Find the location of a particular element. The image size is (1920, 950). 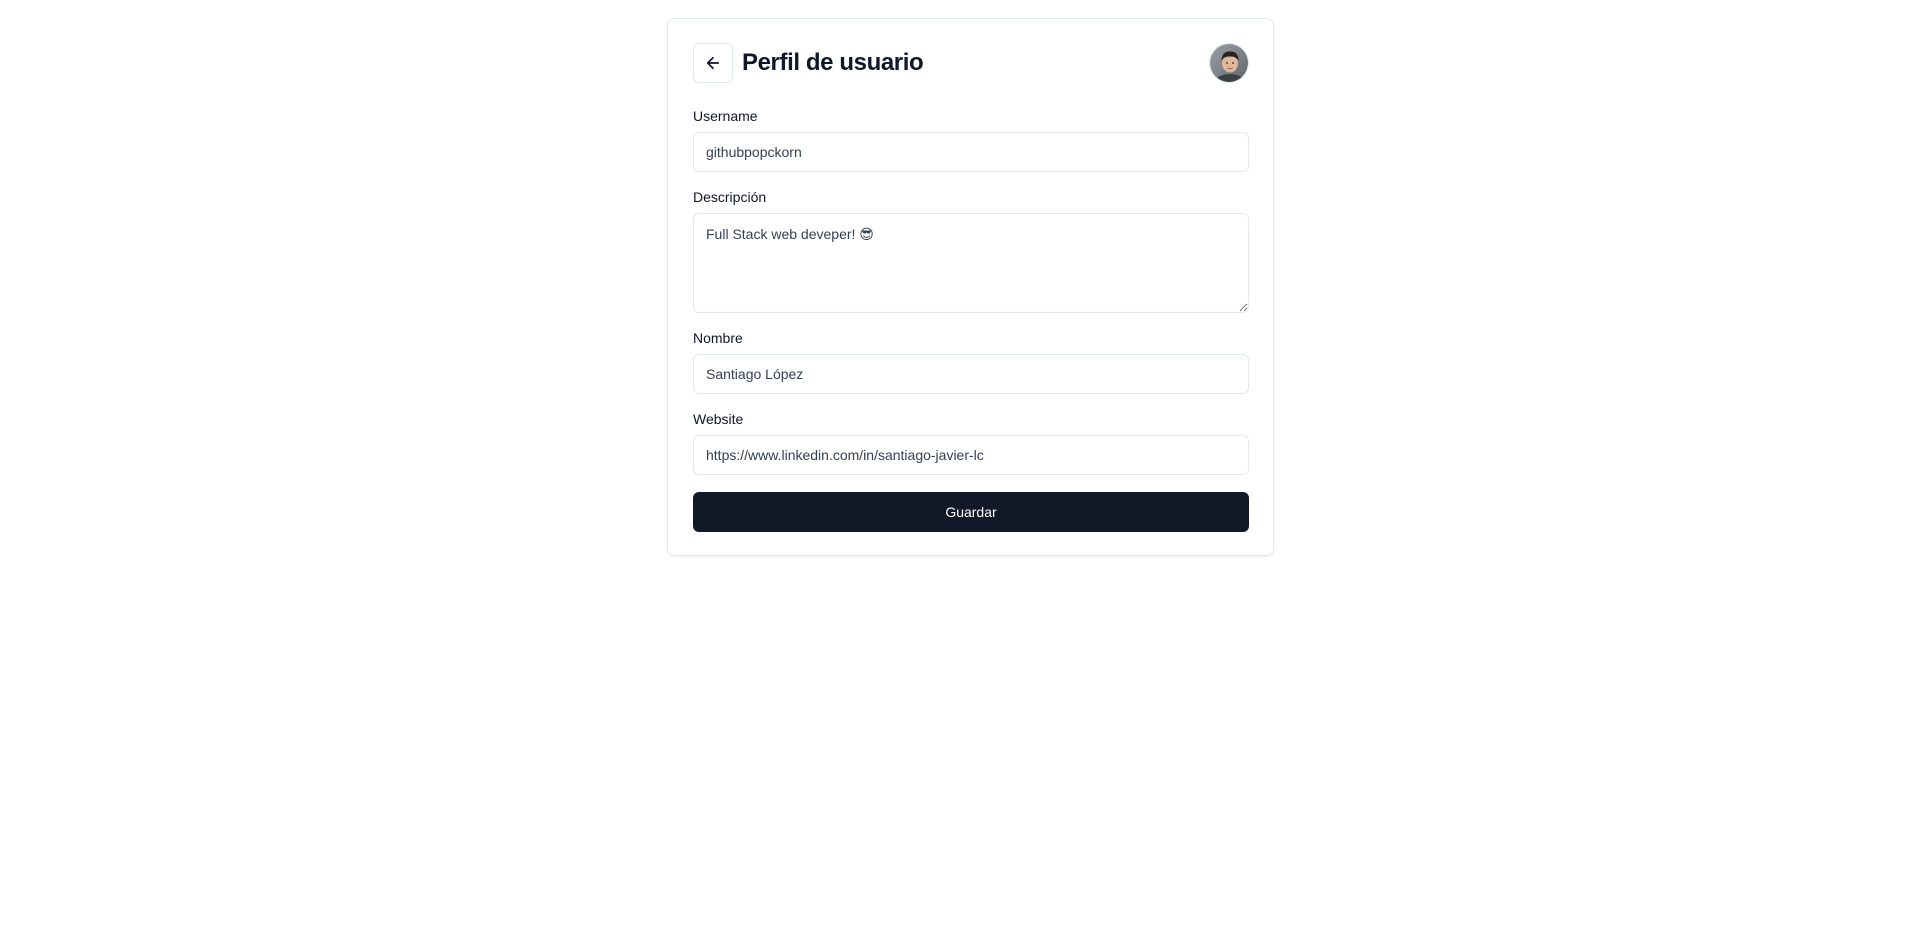

website-label: Website is located at coordinates (718, 419).